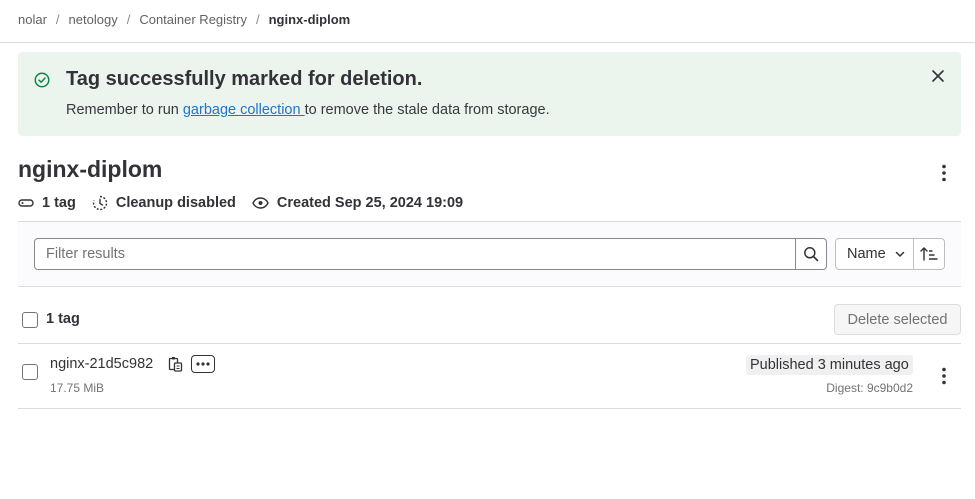 This screenshot has height=499, width=975. I want to click on tag-details-button, so click(203, 364).